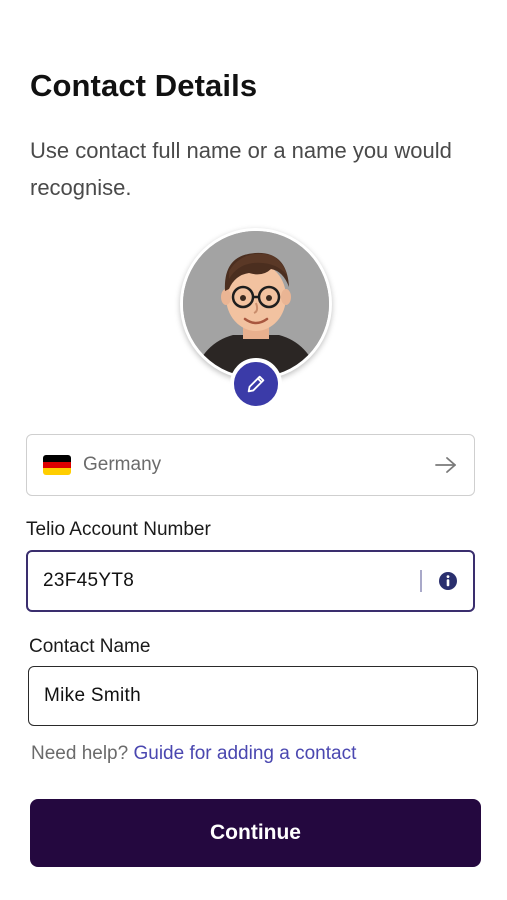 The image size is (507, 900). What do you see at coordinates (144, 85) in the screenshot?
I see `page-title: Contact Details` at bounding box center [144, 85].